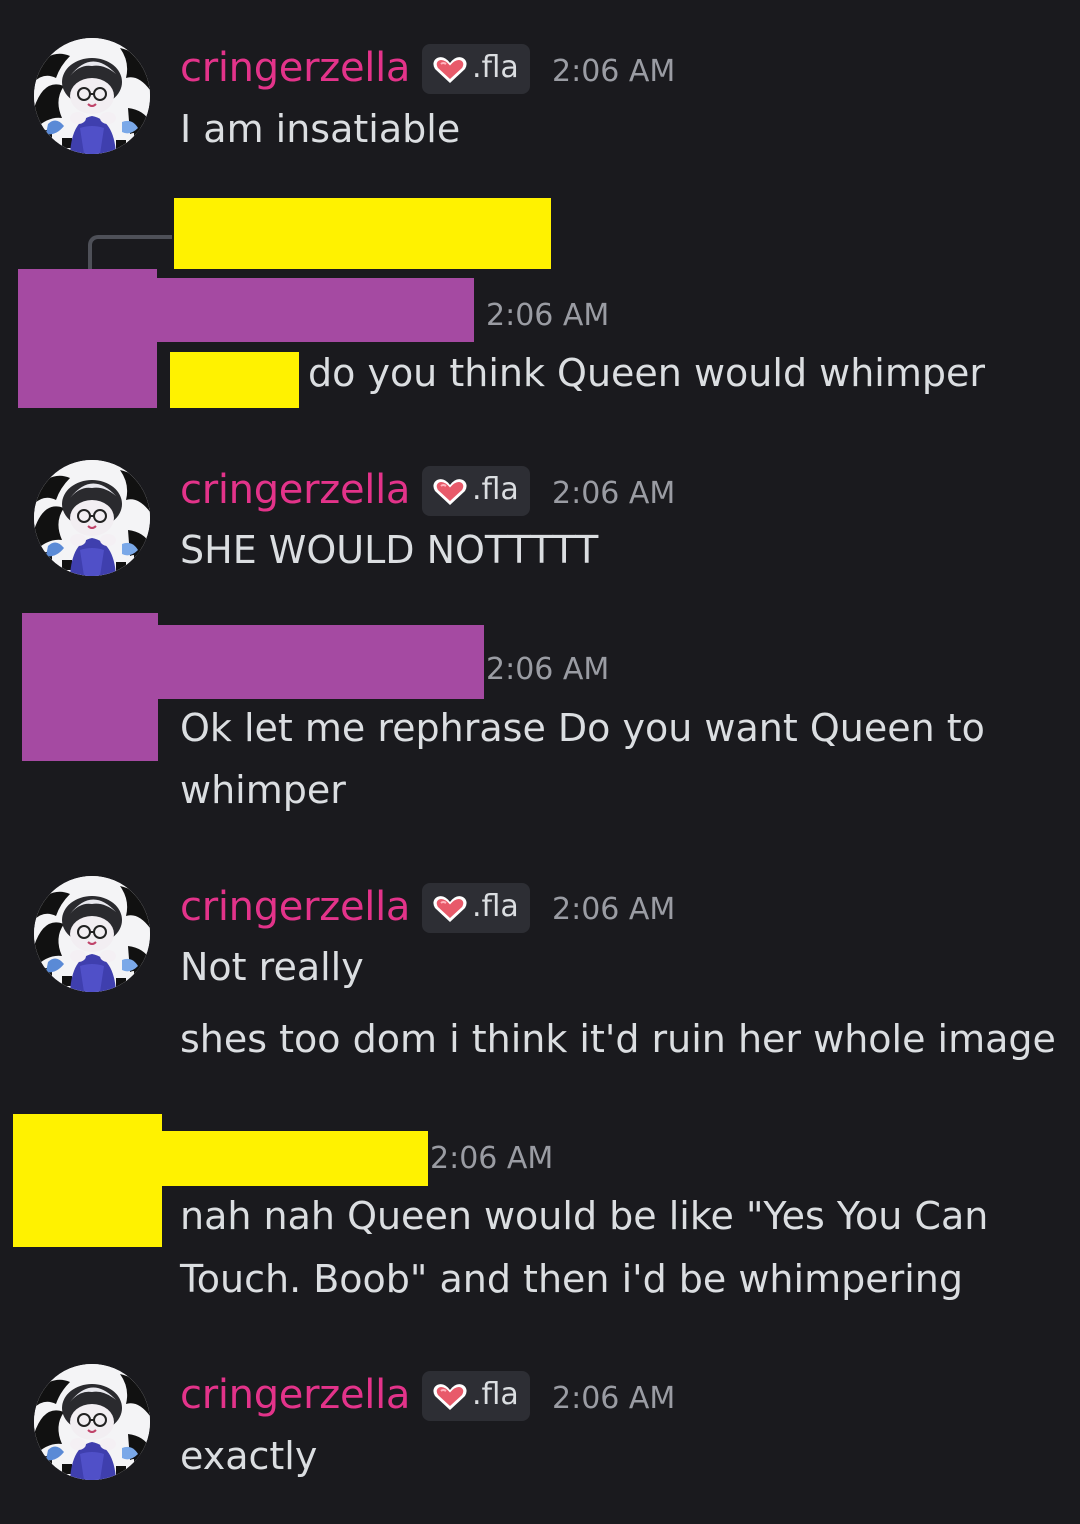  Describe the element at coordinates (647, 373) in the screenshot. I see `message-text: do you think Queen would whimper` at that location.